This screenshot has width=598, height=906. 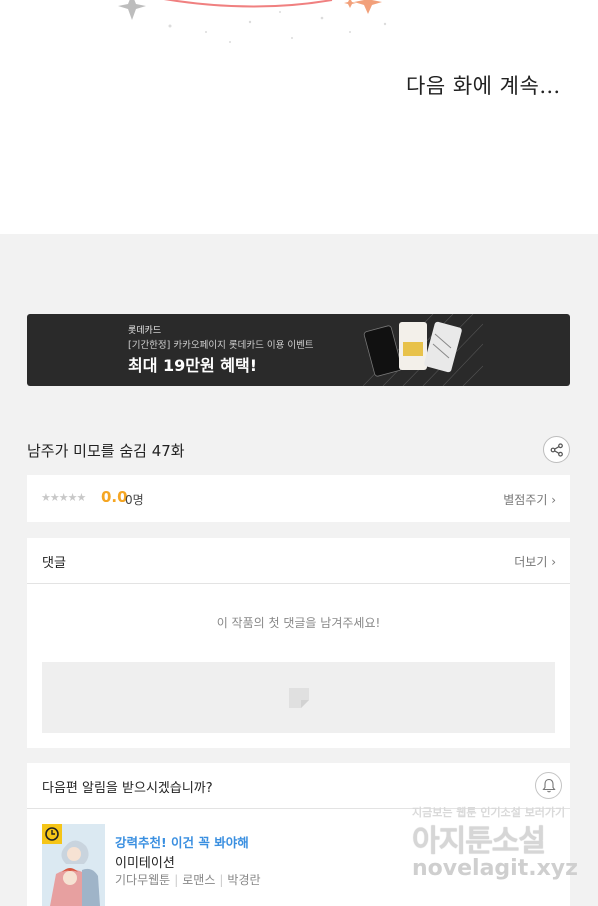 What do you see at coordinates (145, 861) in the screenshot?
I see `recommend-title: 이미테이션` at bounding box center [145, 861].